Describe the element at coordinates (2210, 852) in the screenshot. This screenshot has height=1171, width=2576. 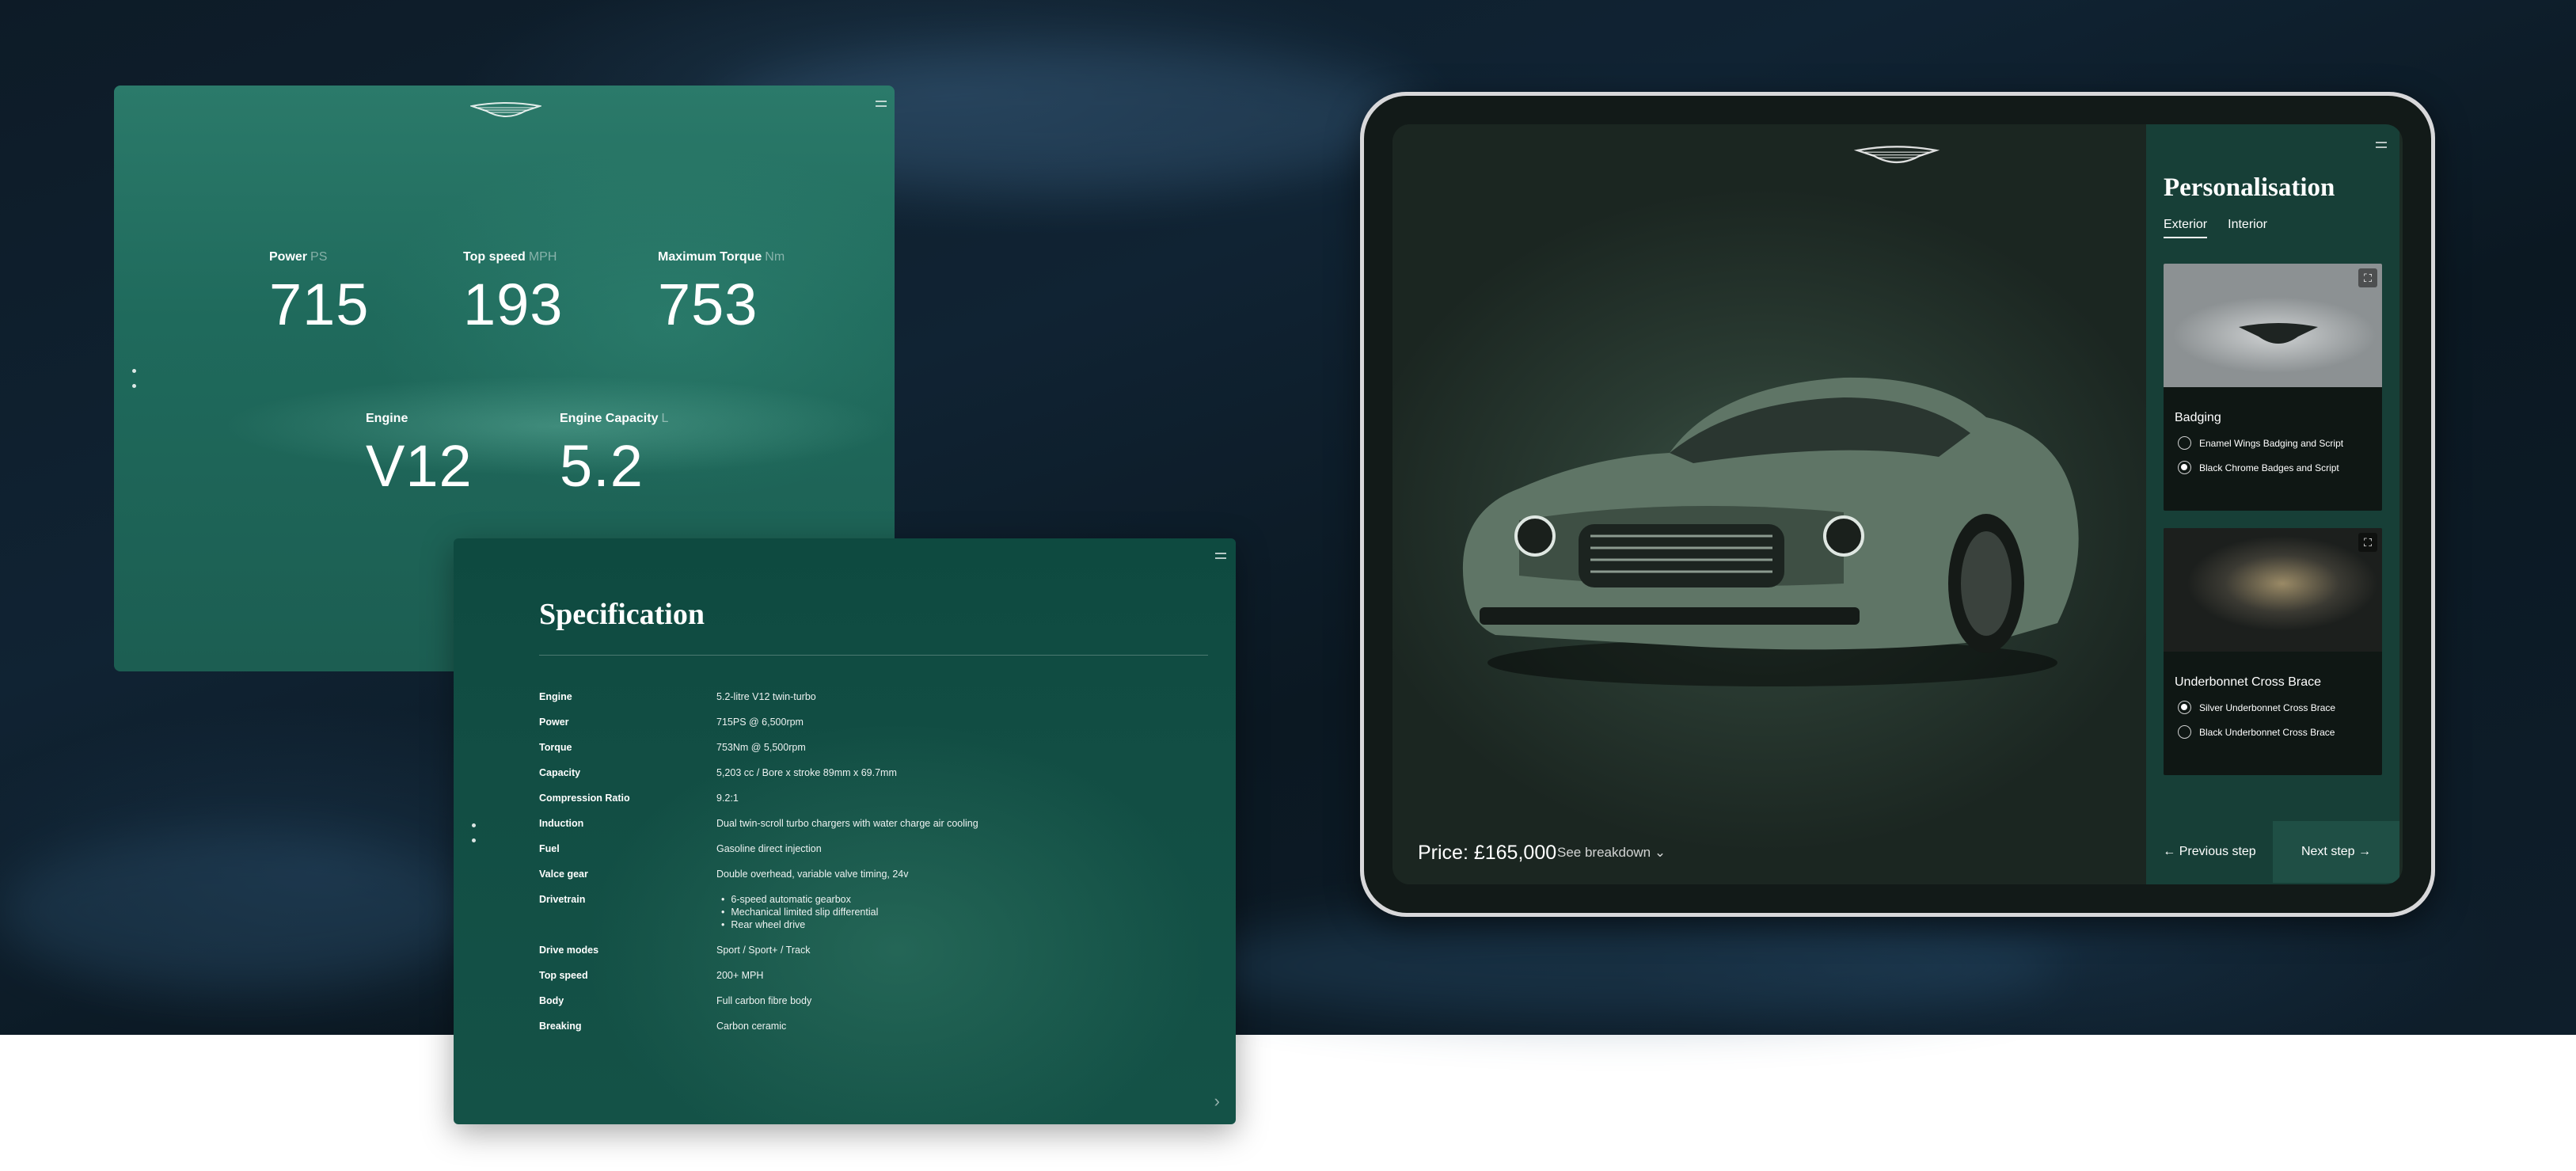
I see `previous-step-button: ← Previous step` at that location.